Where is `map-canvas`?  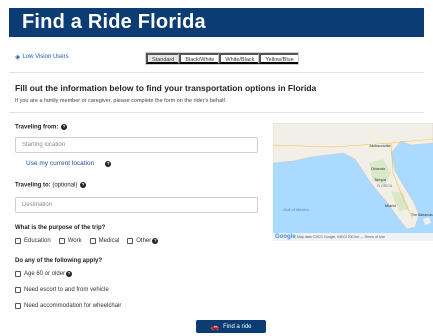
map-canvas is located at coordinates (353, 176).